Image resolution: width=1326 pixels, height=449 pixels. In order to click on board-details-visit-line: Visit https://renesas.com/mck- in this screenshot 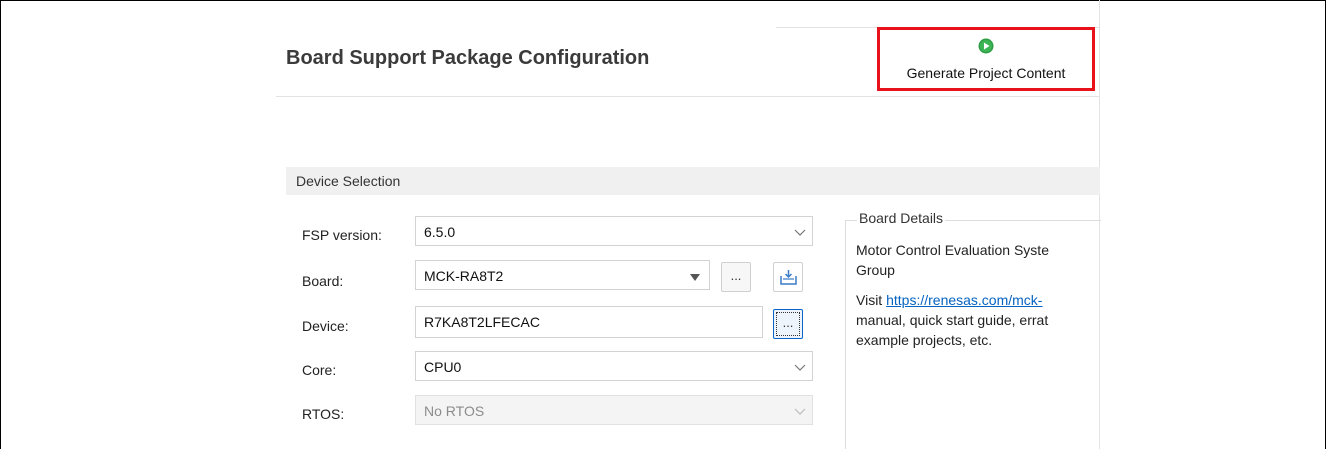, I will do `click(978, 300)`.